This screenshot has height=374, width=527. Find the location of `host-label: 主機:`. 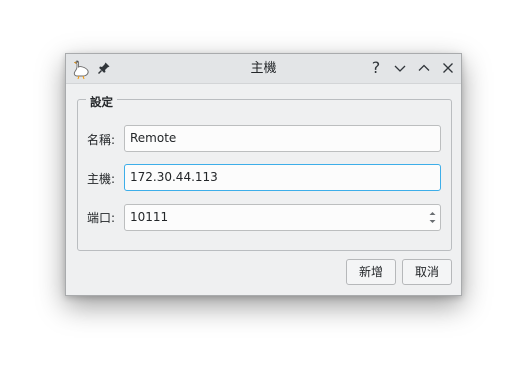

host-label: 主機: is located at coordinates (101, 179).